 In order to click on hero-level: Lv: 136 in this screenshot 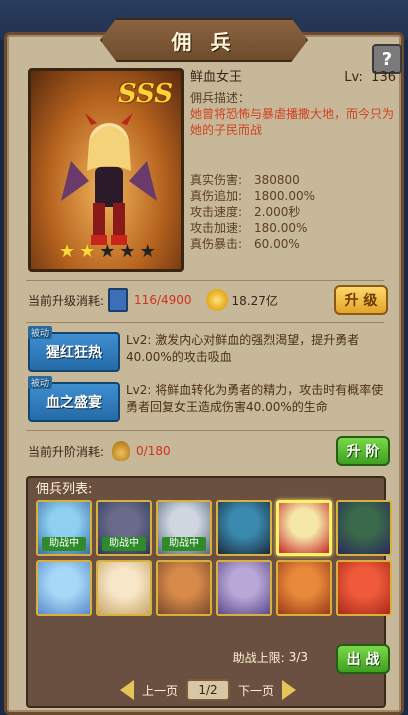, I will do `click(370, 77)`.